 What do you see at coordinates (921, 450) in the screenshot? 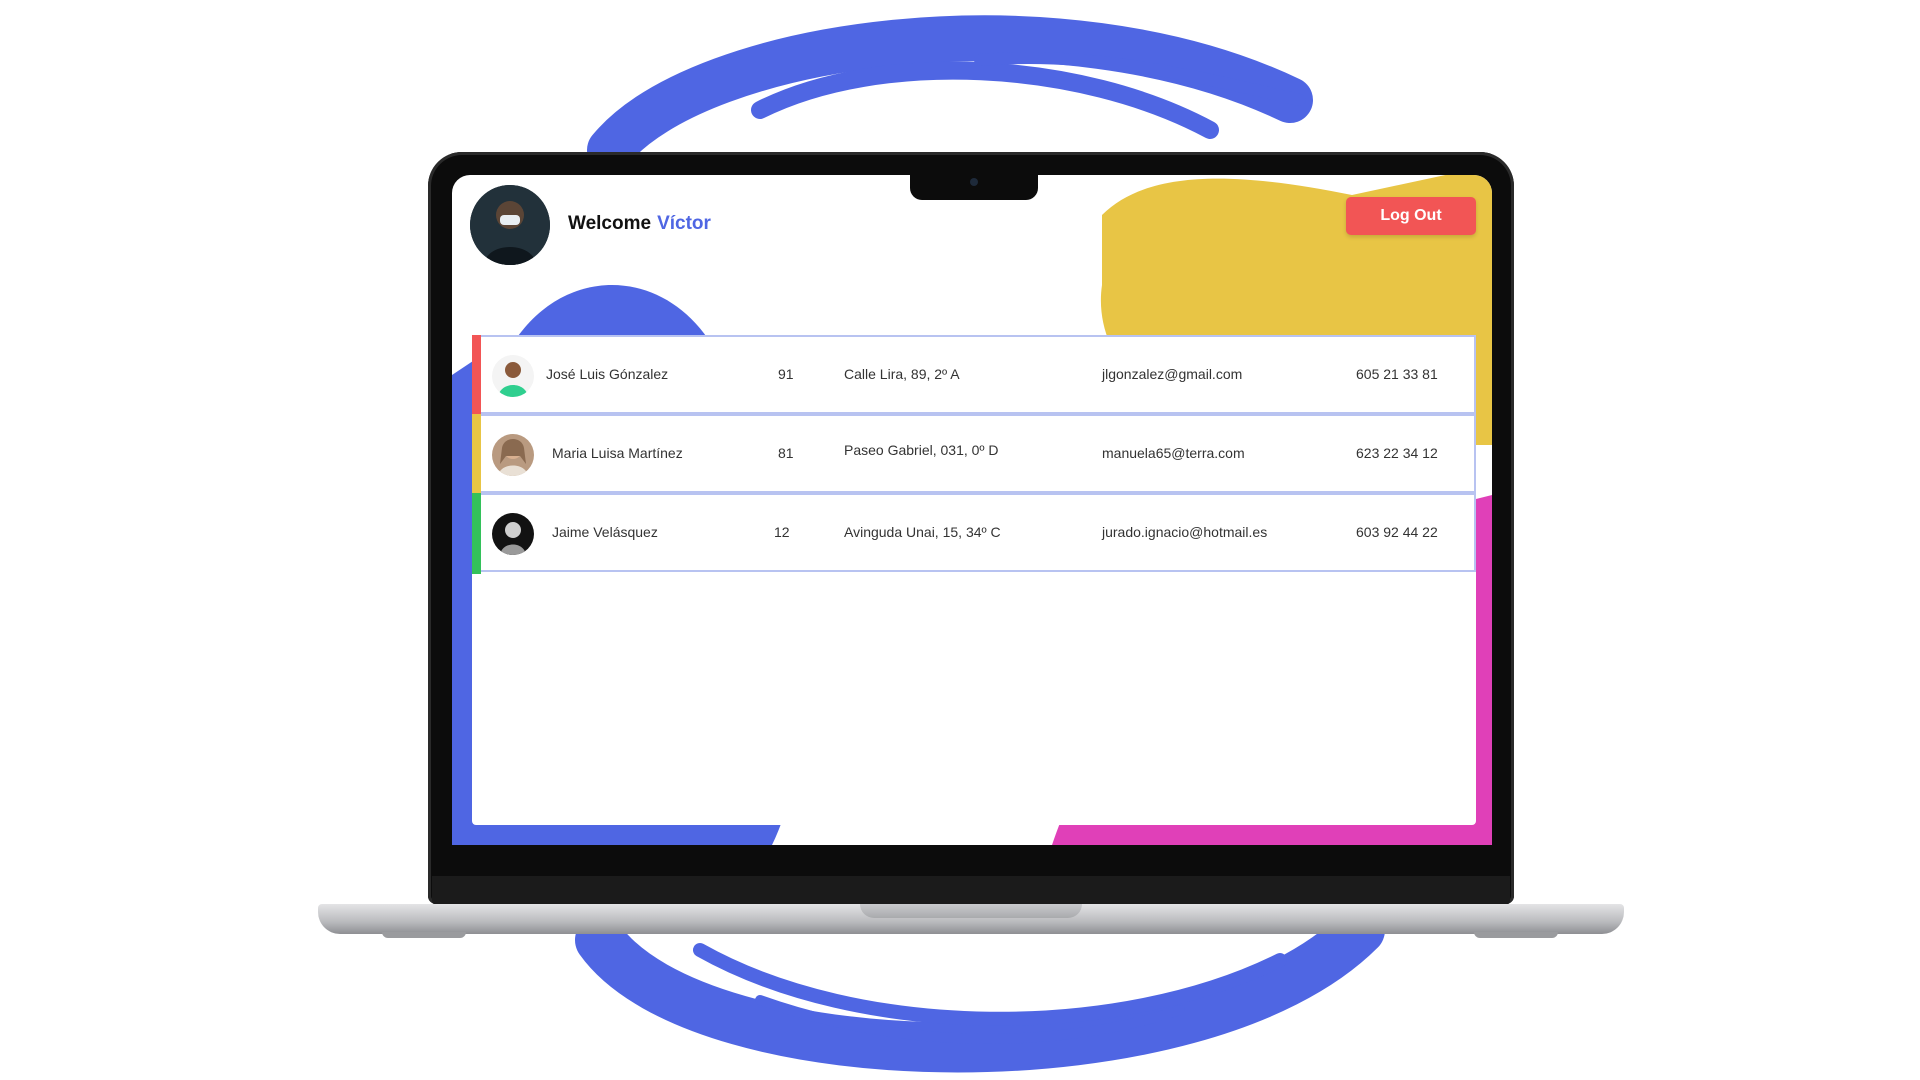
I see `user-address-cell: Paseo Gabriel, 031, 0º D` at bounding box center [921, 450].